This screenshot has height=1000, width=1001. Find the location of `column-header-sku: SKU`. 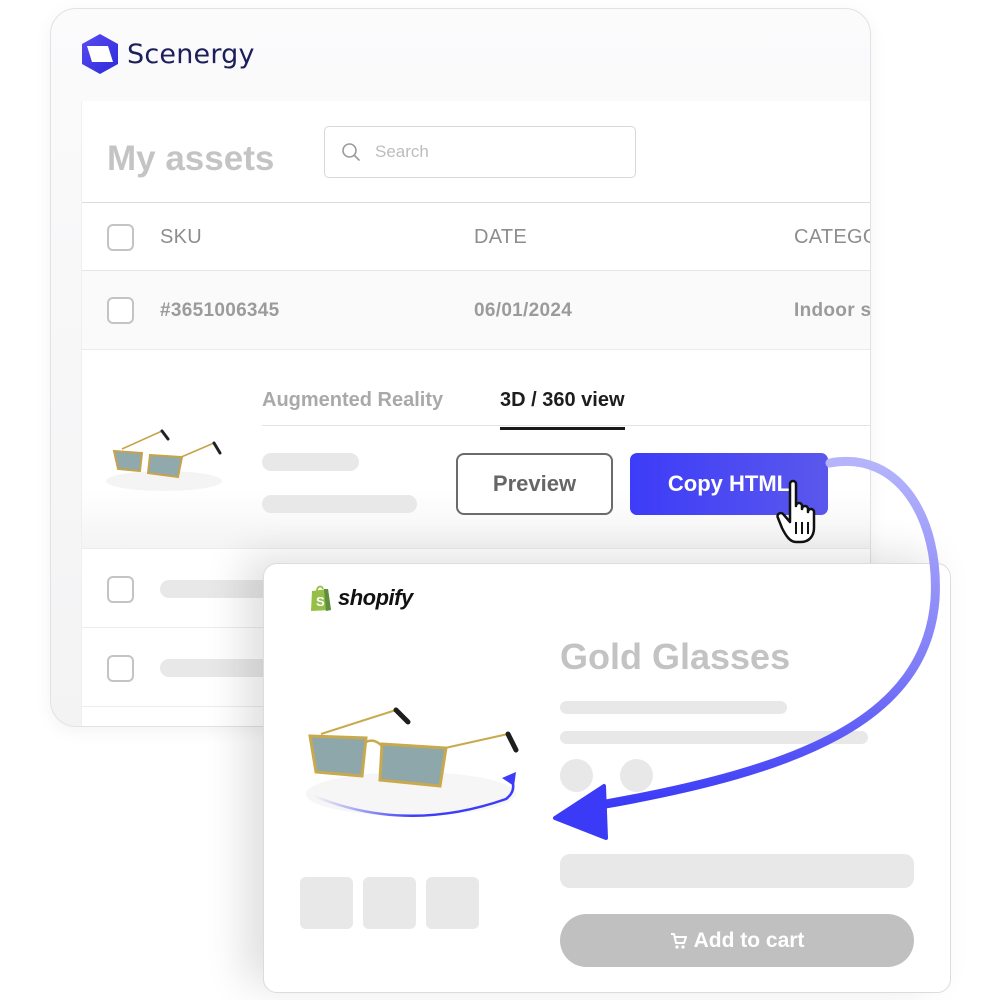

column-header-sku: SKU is located at coordinates (181, 237).